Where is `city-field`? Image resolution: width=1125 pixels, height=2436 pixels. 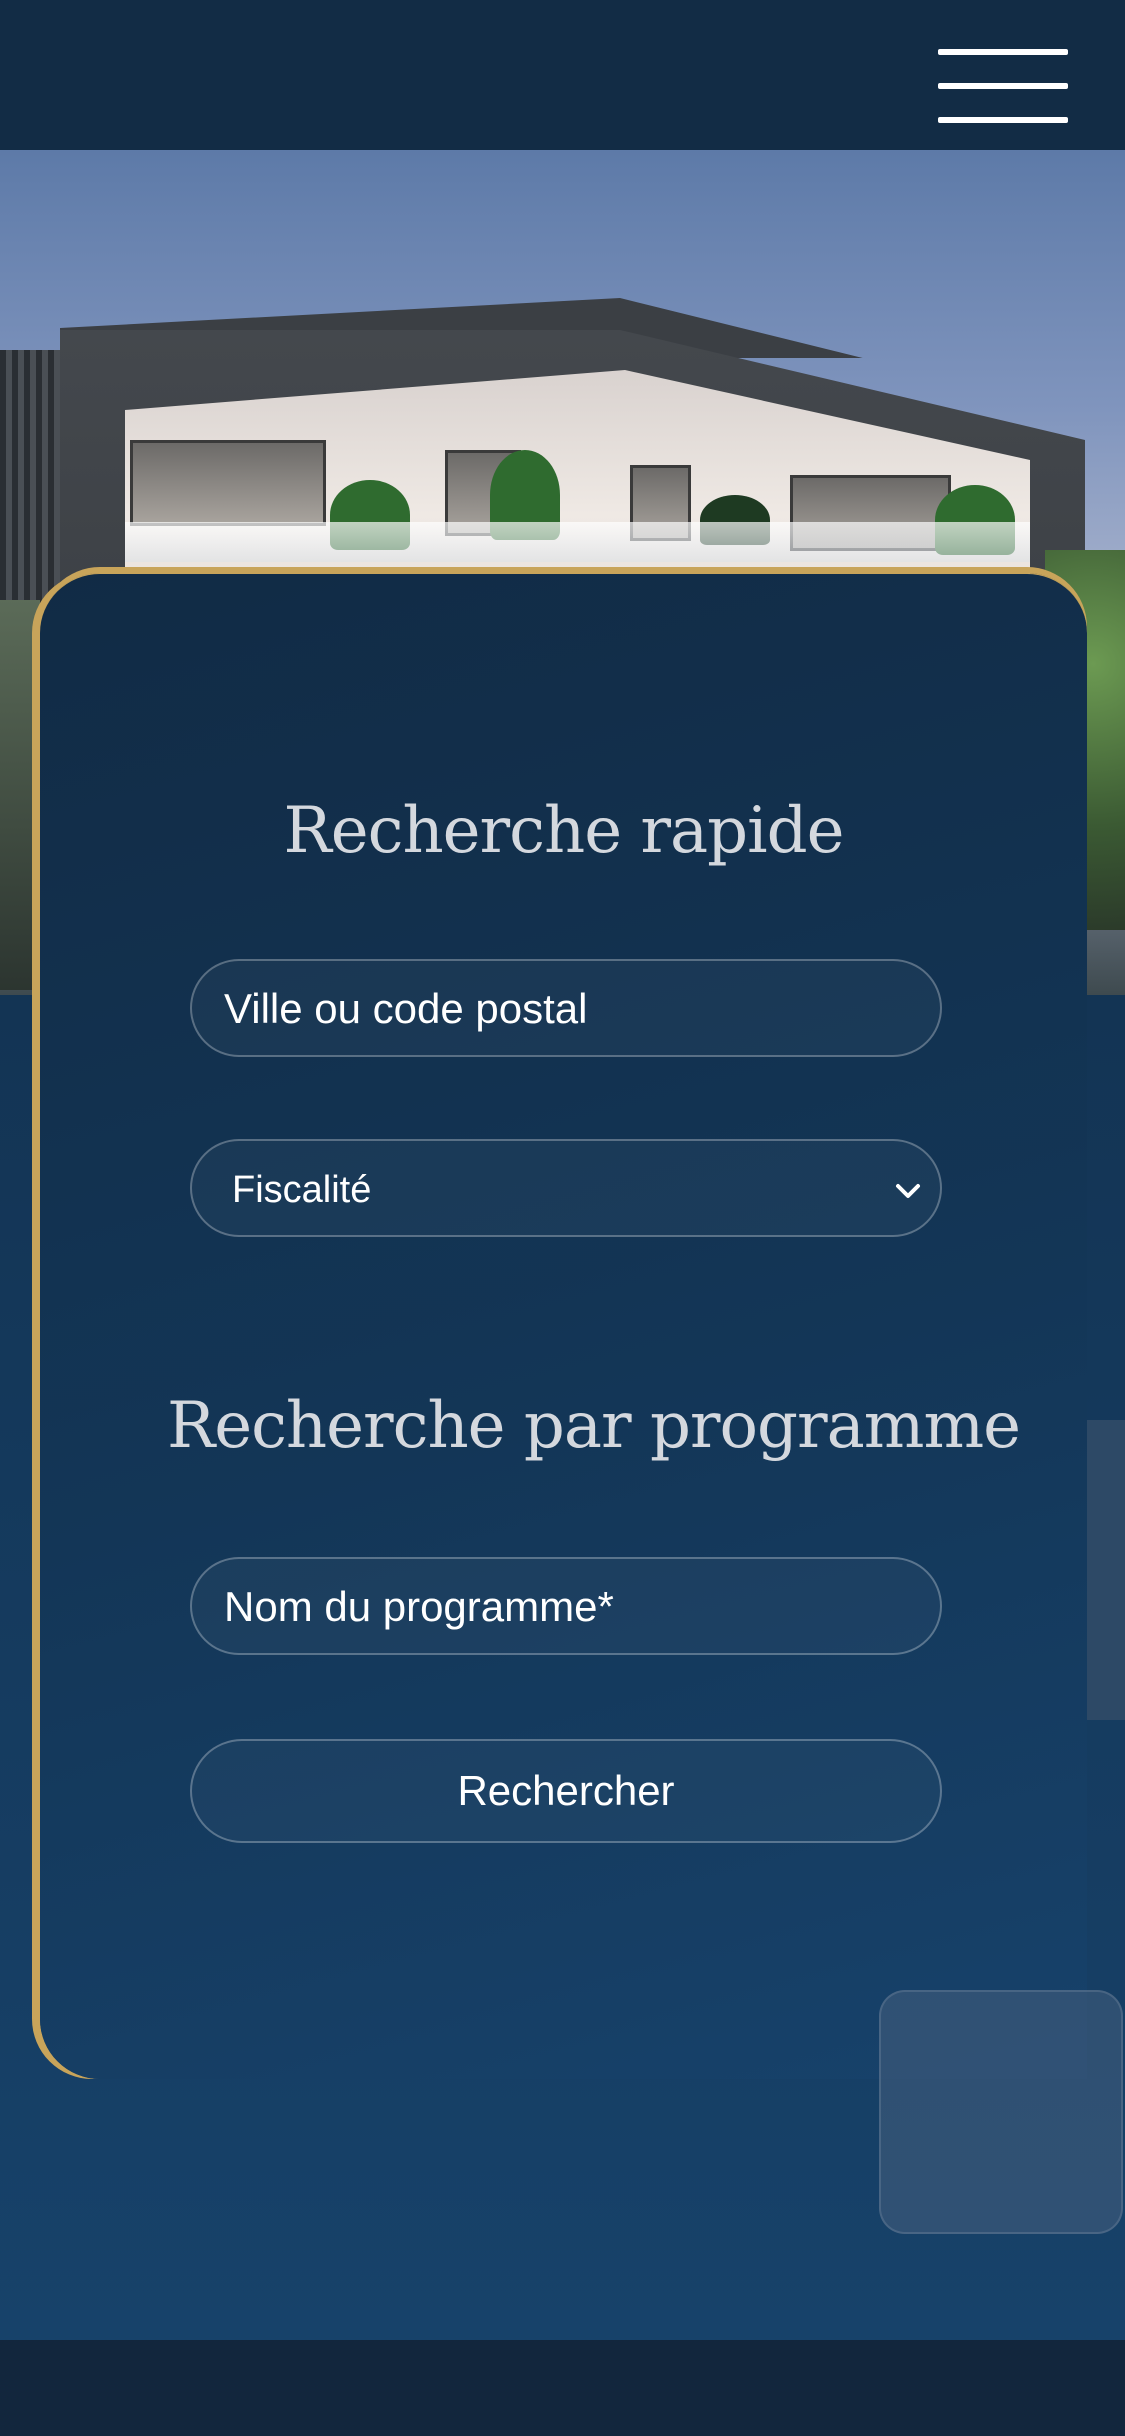
city-field is located at coordinates (566, 1008).